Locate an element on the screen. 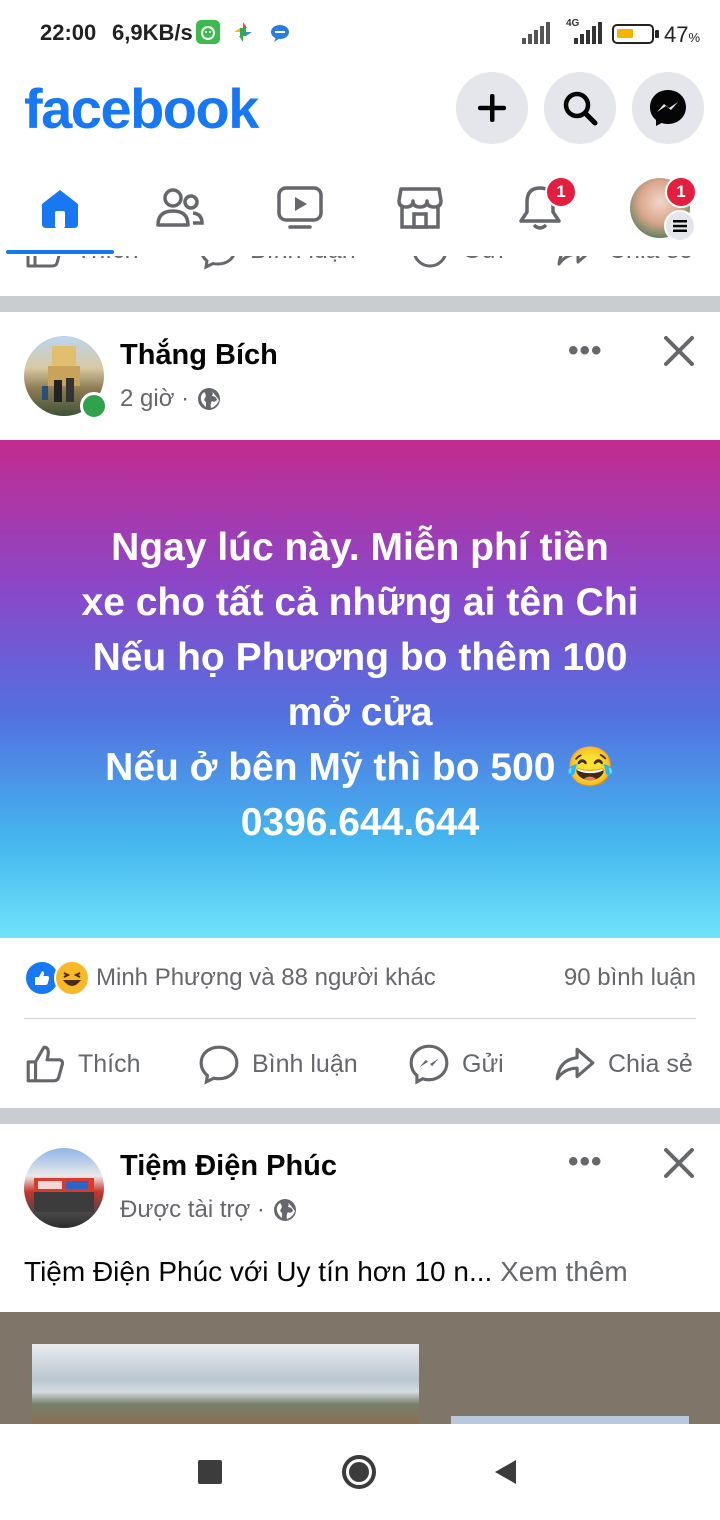 This screenshot has height=1520, width=720. prev-like-label: Thích is located at coordinates (107, 260).